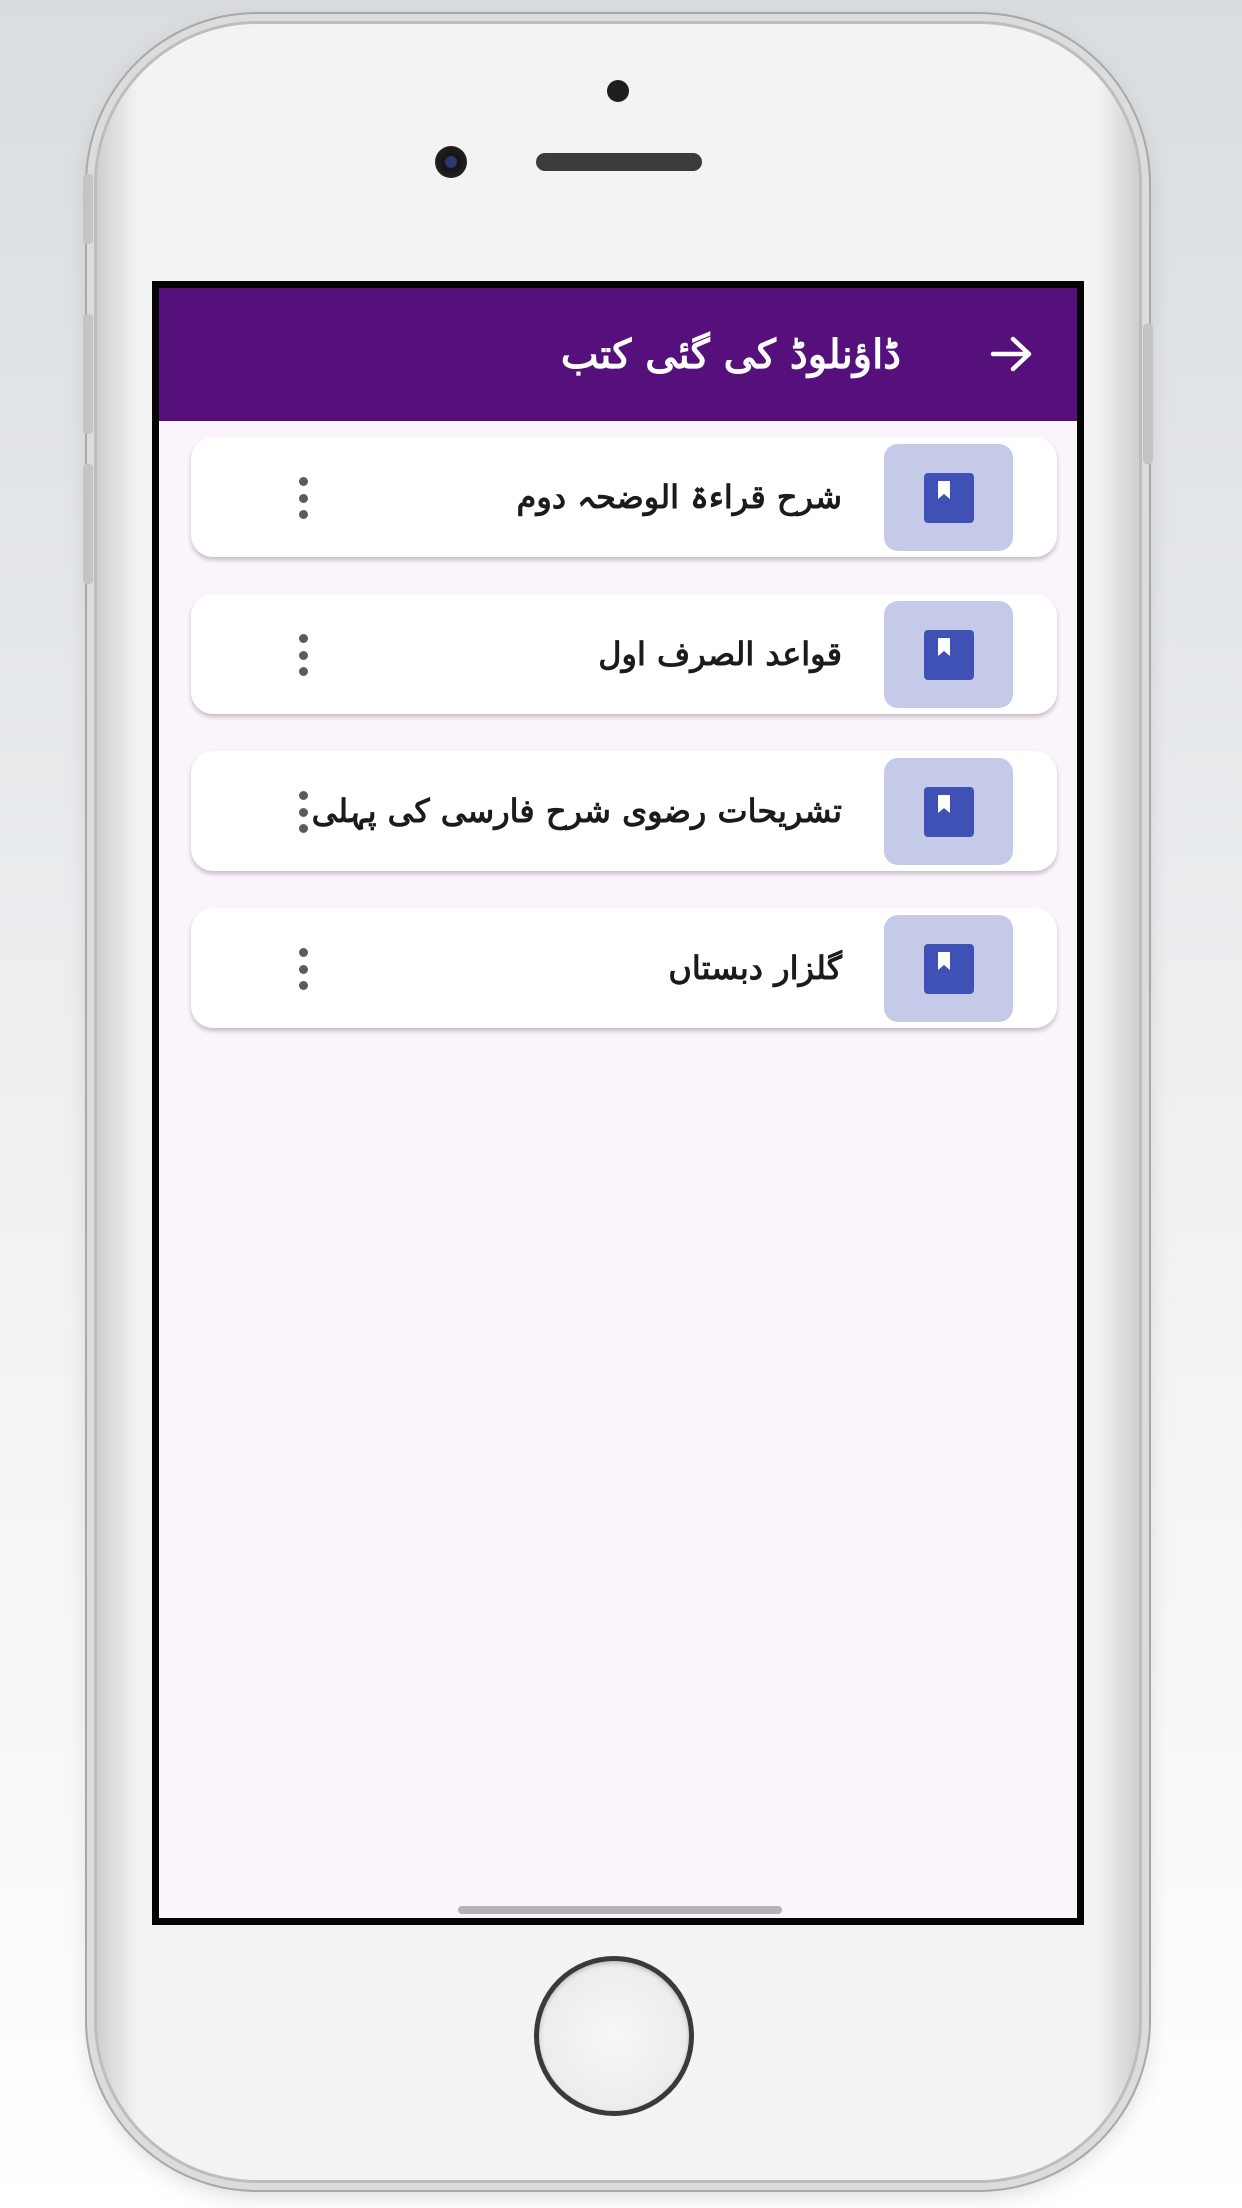  I want to click on book-title: گلزار دبستاں, so click(755, 968).